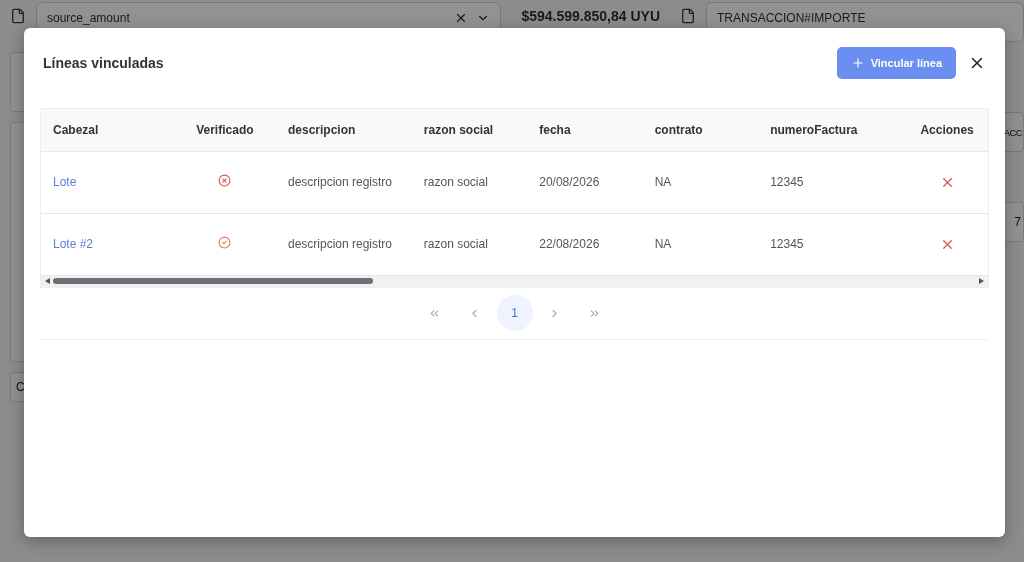 The height and width of the screenshot is (562, 1024). I want to click on column-header: contrato, so click(700, 130).